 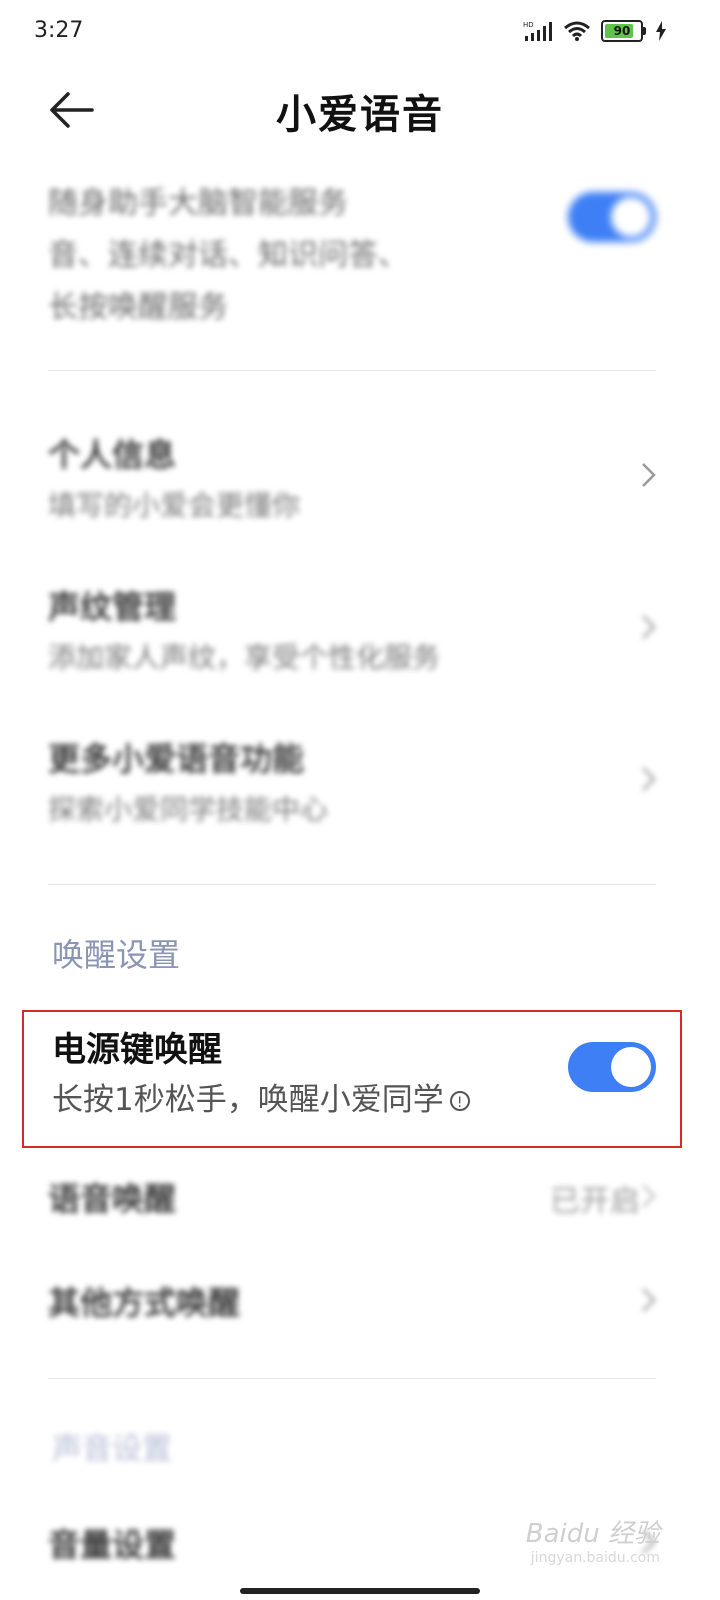 I want to click on battery-icon: 90, so click(x=622, y=31).